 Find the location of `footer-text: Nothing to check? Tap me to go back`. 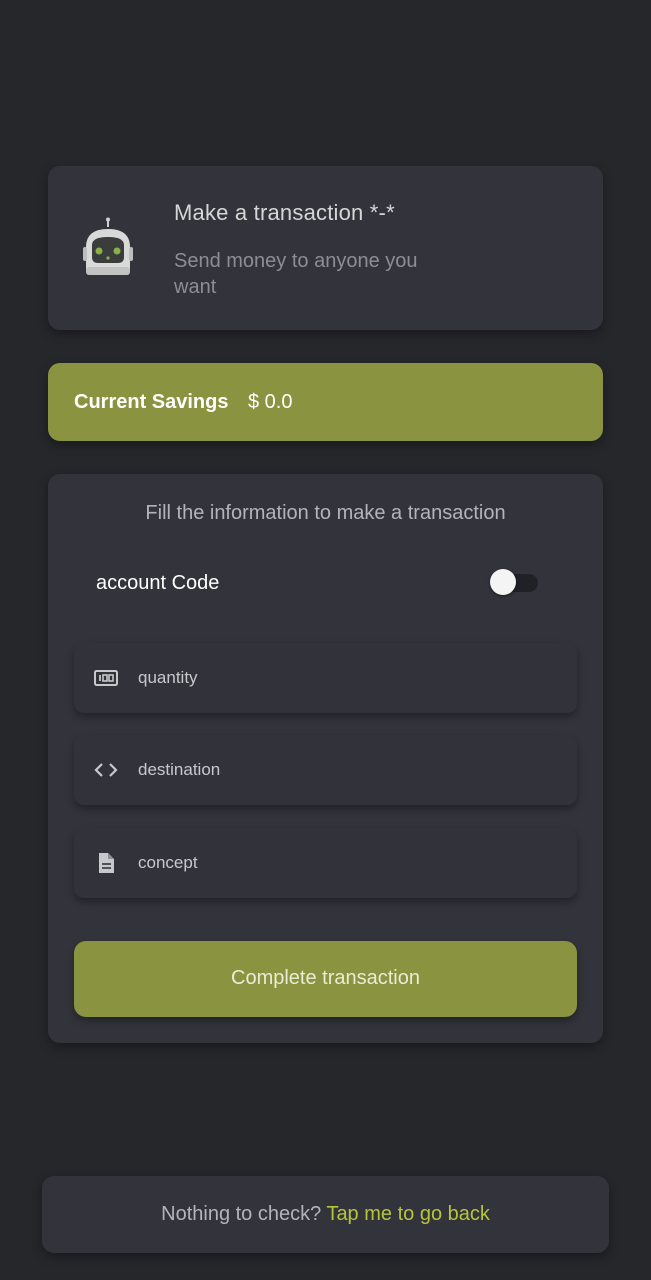

footer-text: Nothing to check? Tap me to go back is located at coordinates (325, 1214).